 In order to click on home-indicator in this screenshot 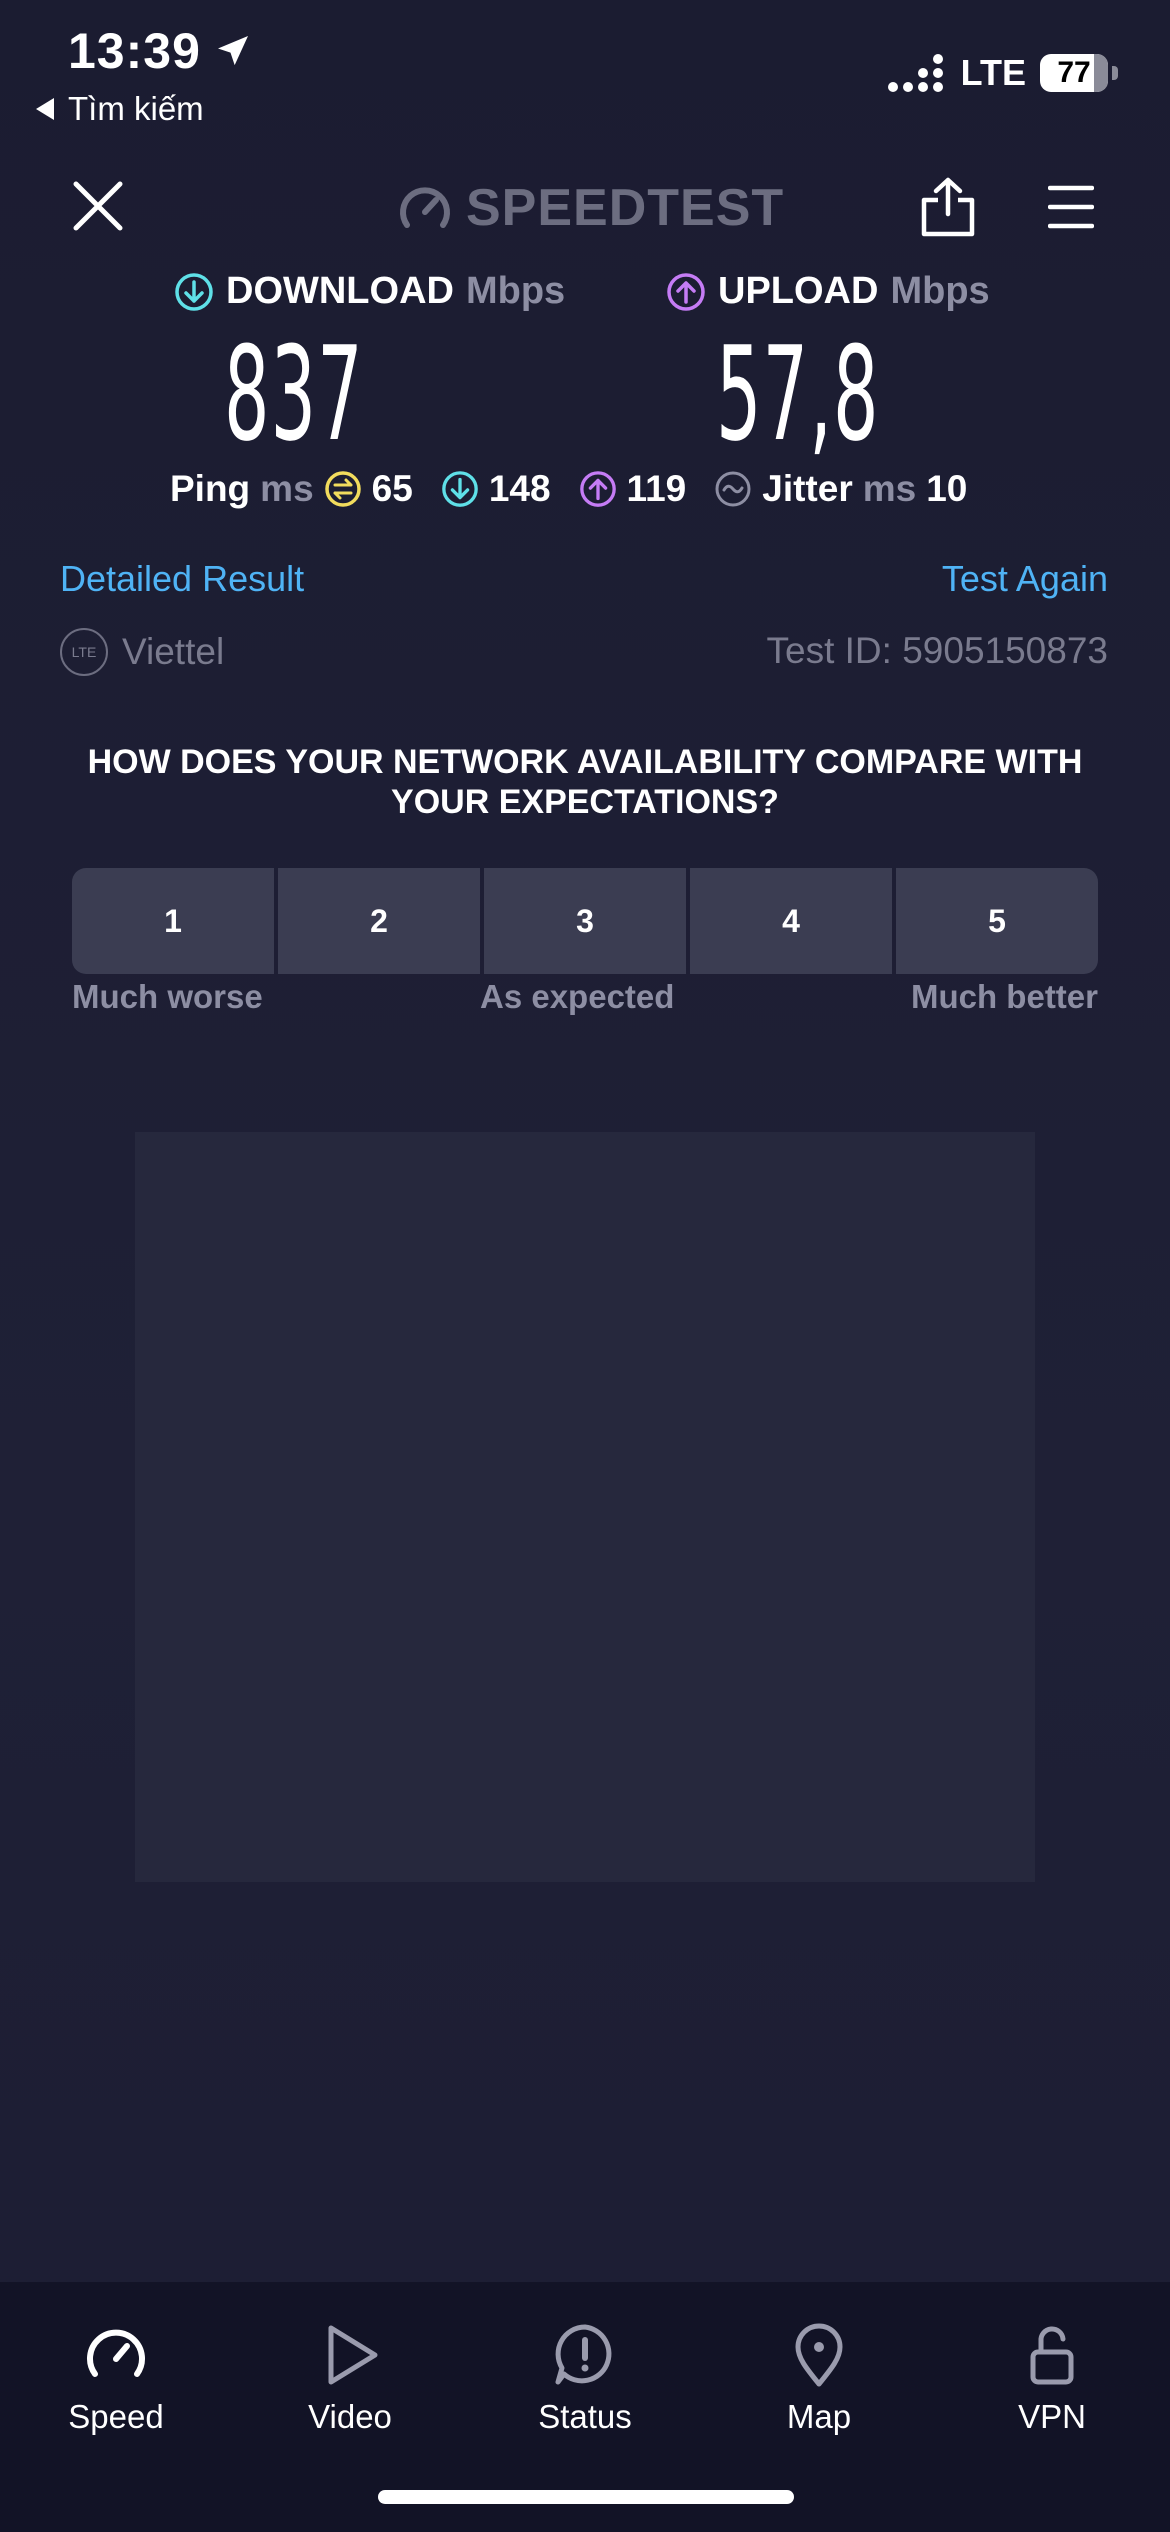, I will do `click(586, 2497)`.